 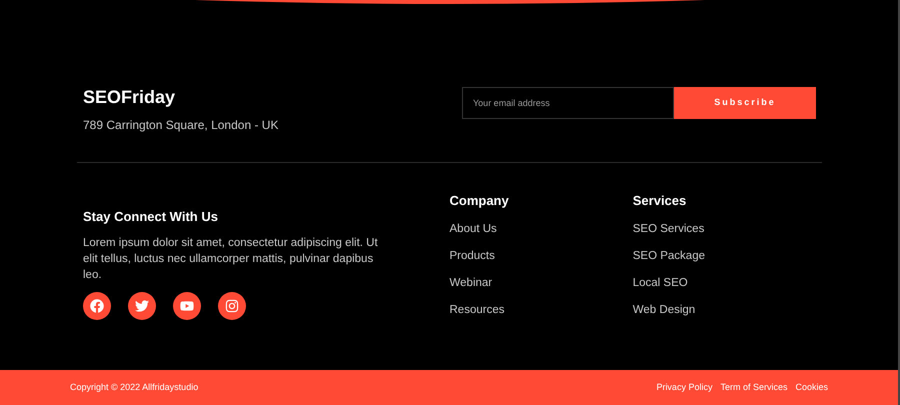 I want to click on column-title: Services, so click(x=660, y=201).